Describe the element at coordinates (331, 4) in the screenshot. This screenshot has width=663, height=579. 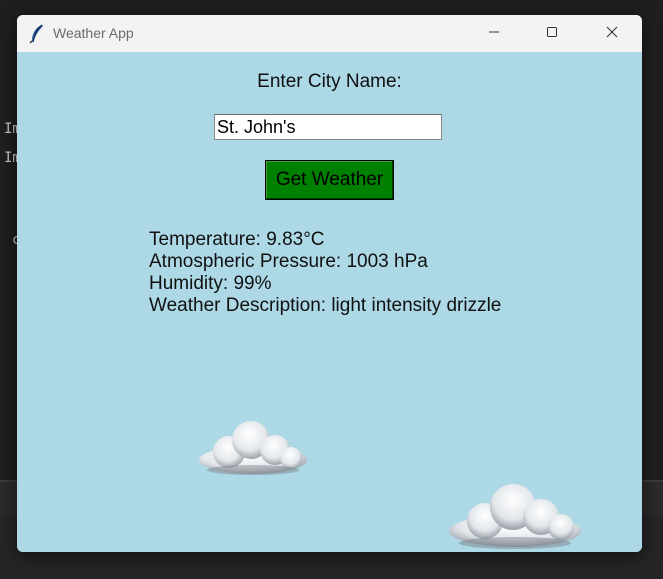
I see `background-code-top` at that location.